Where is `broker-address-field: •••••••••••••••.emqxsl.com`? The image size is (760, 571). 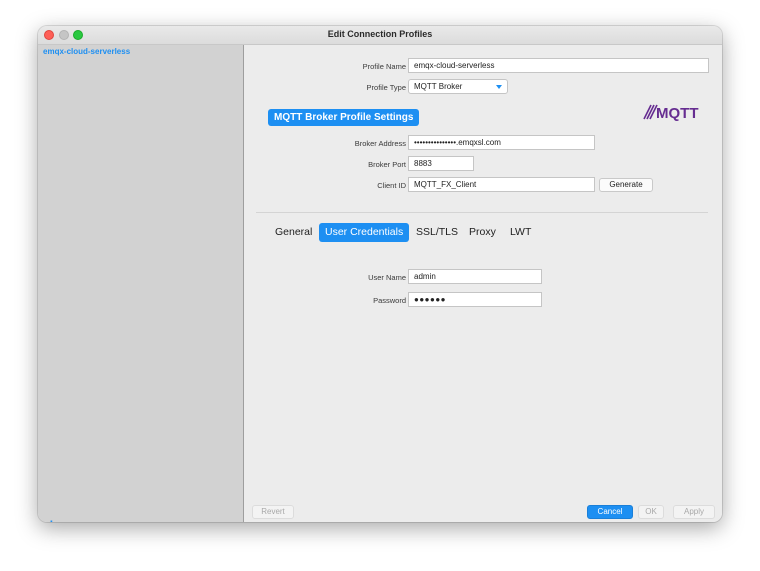
broker-address-field: •••••••••••••••.emqxsl.com is located at coordinates (501, 142).